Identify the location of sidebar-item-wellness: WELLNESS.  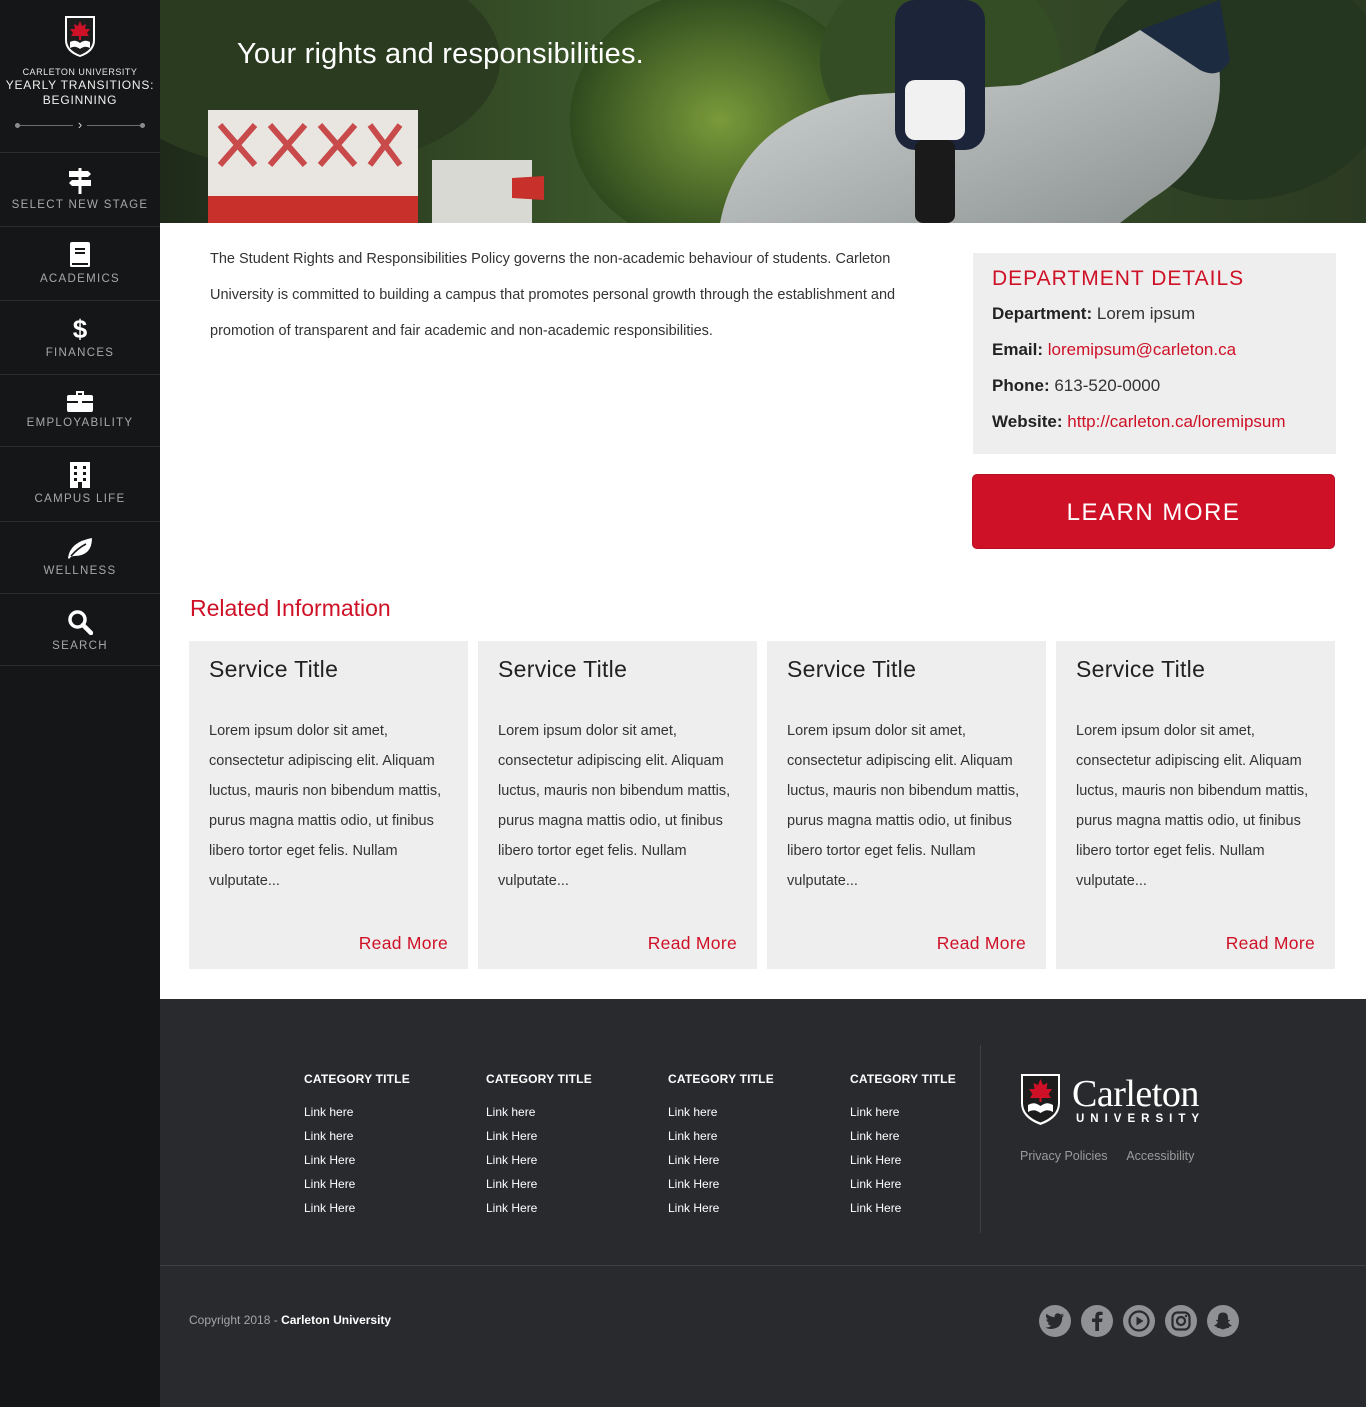
(80, 558).